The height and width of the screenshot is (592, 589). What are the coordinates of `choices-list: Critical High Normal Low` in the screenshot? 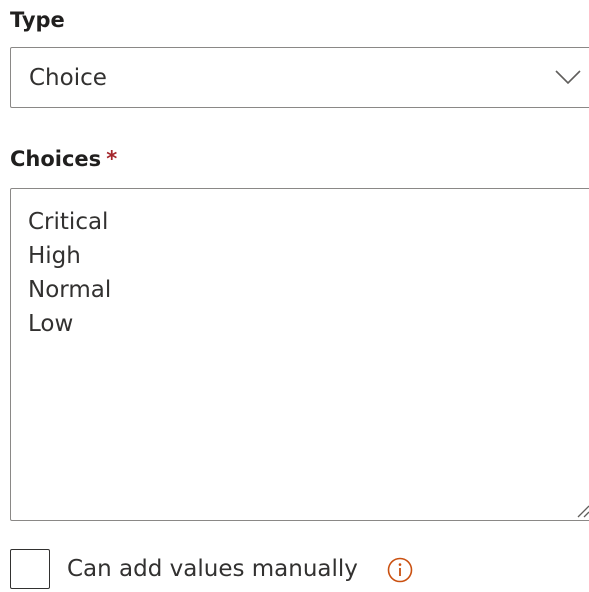 It's located at (69, 273).